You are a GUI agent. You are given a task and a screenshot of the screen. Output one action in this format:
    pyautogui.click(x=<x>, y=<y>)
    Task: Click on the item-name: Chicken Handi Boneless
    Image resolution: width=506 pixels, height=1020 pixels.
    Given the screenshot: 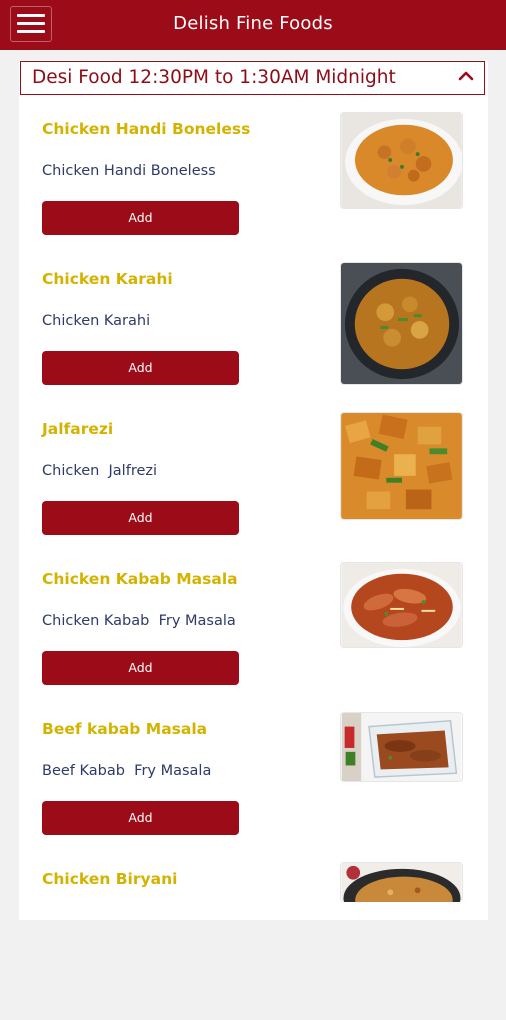 What is the action you would take?
    pyautogui.click(x=146, y=129)
    